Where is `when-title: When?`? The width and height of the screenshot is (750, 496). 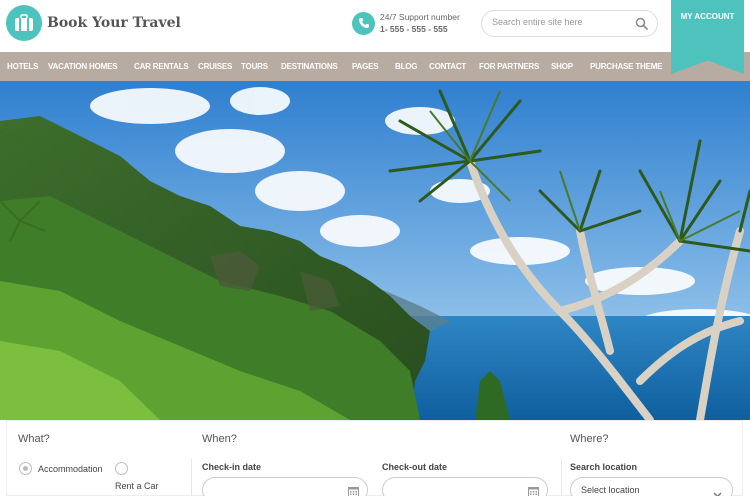 when-title: When? is located at coordinates (219, 439).